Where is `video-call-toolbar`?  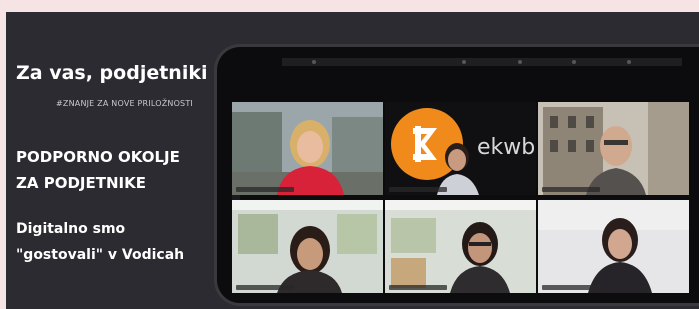 video-call-toolbar is located at coordinates (482, 62).